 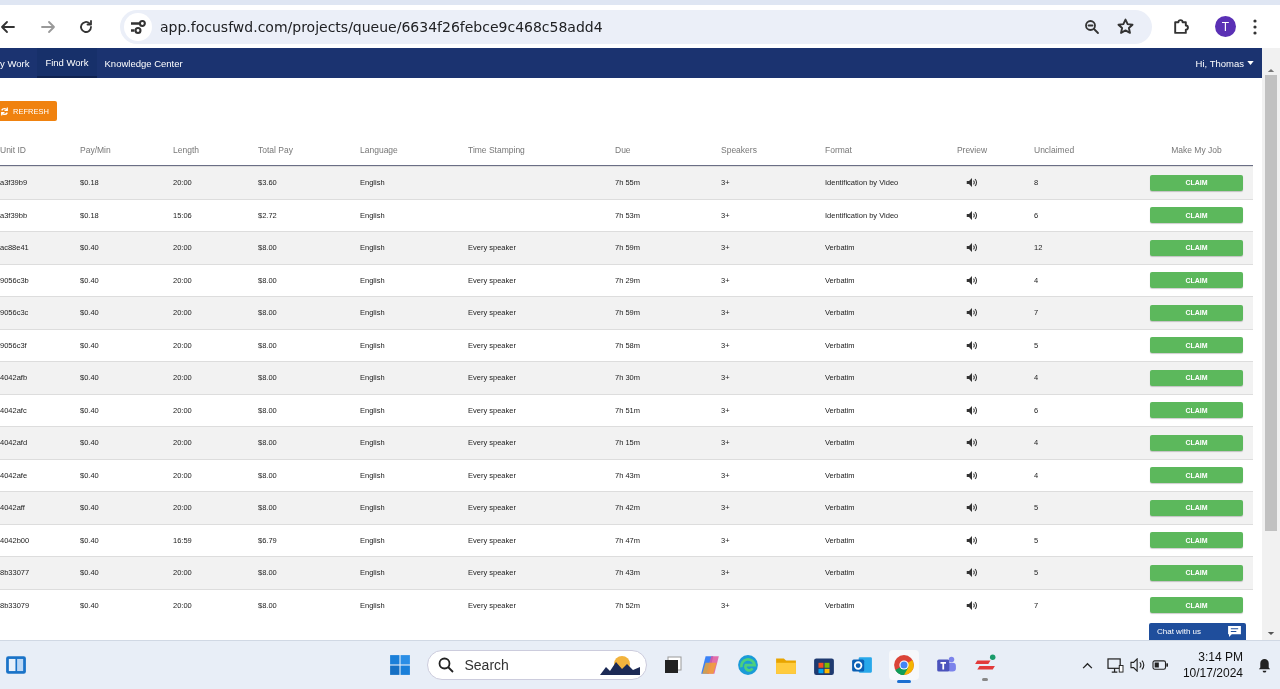 I want to click on nav-tab: Find Work, so click(x=67, y=63).